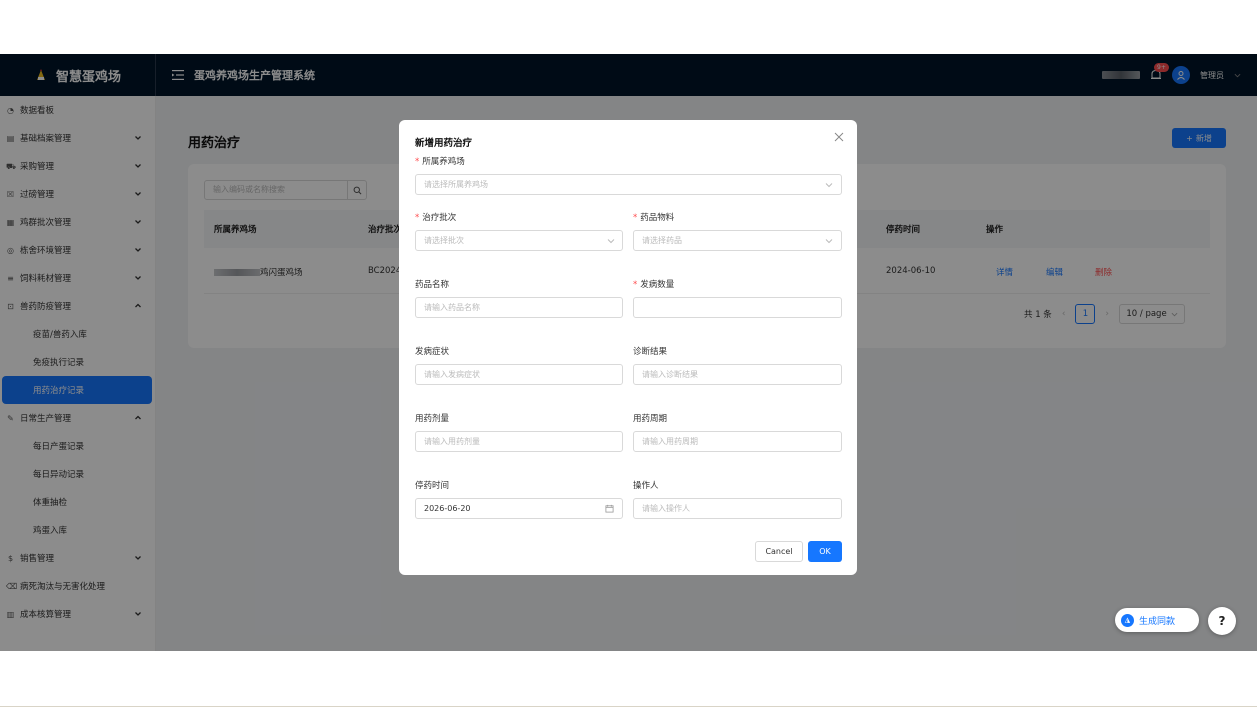  I want to click on batch-label: * 治疗批次, so click(436, 218).